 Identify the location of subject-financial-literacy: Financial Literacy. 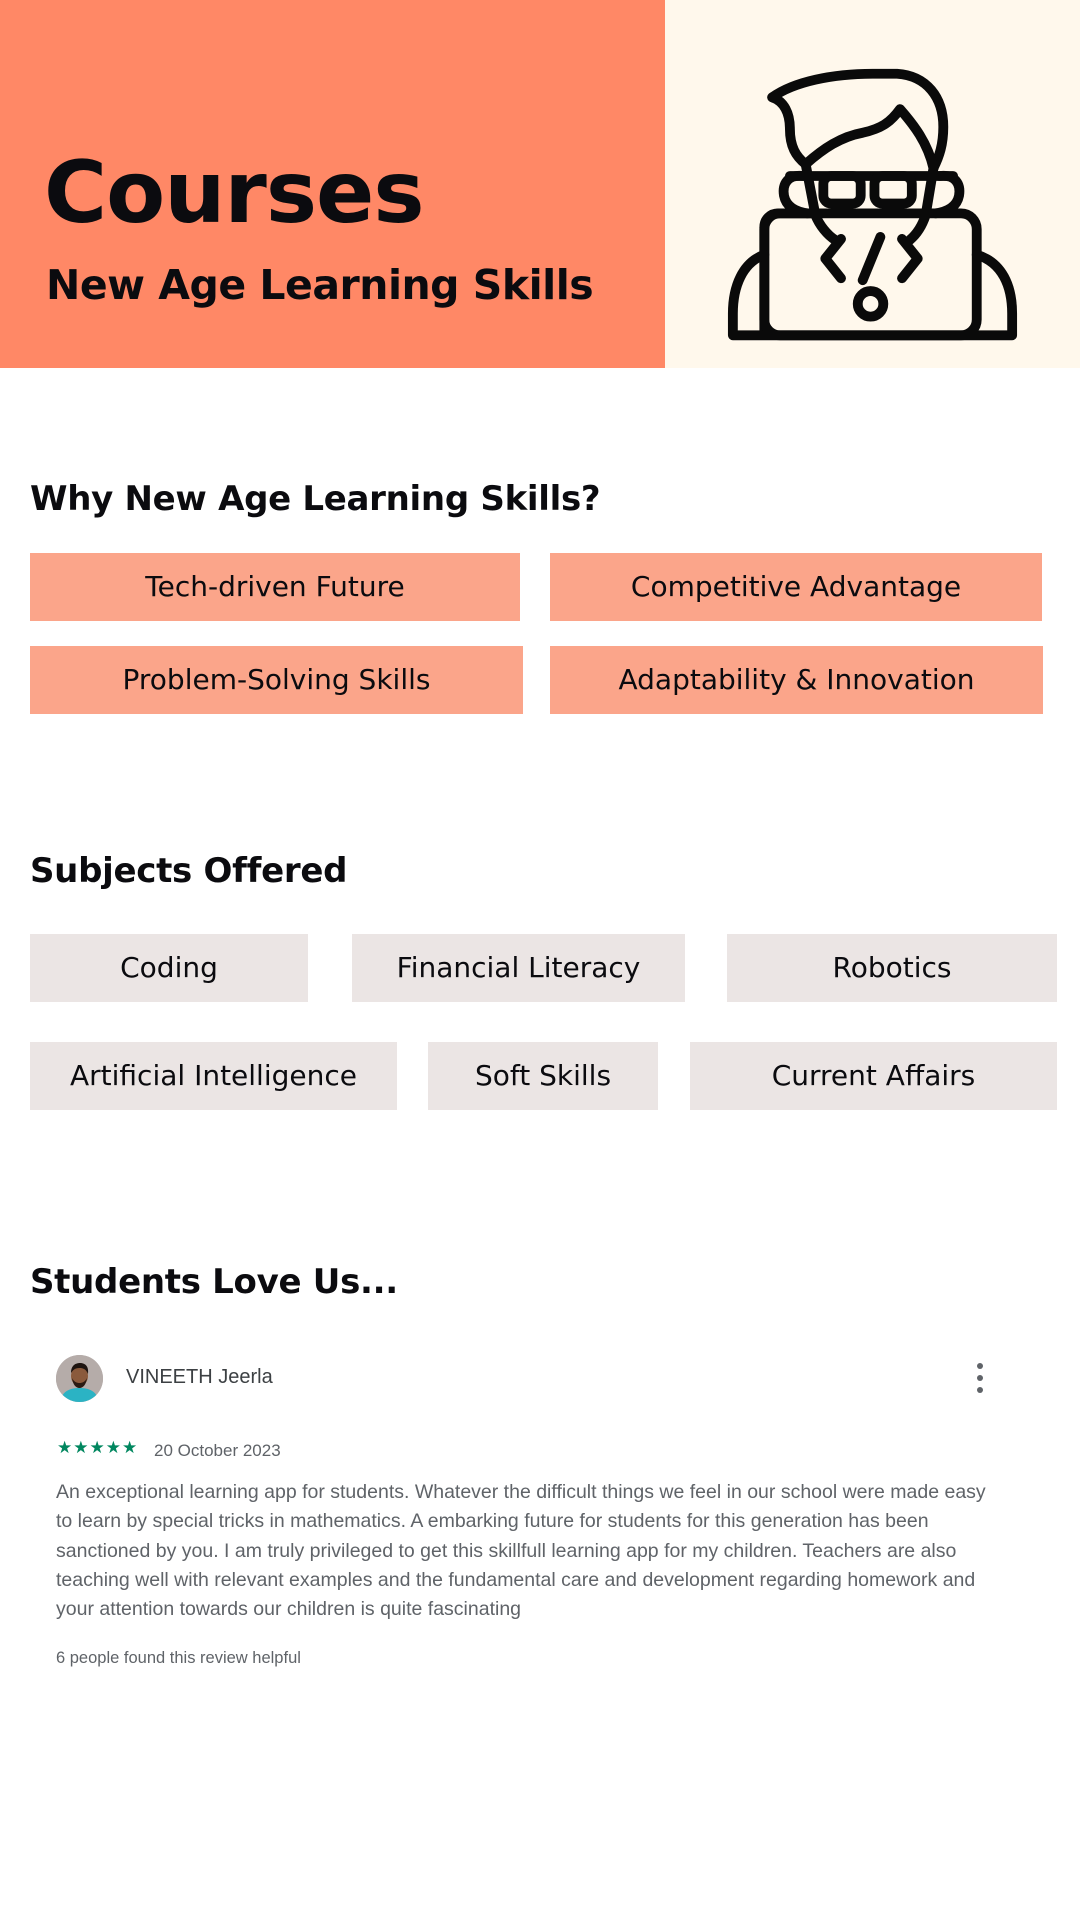
(518, 968).